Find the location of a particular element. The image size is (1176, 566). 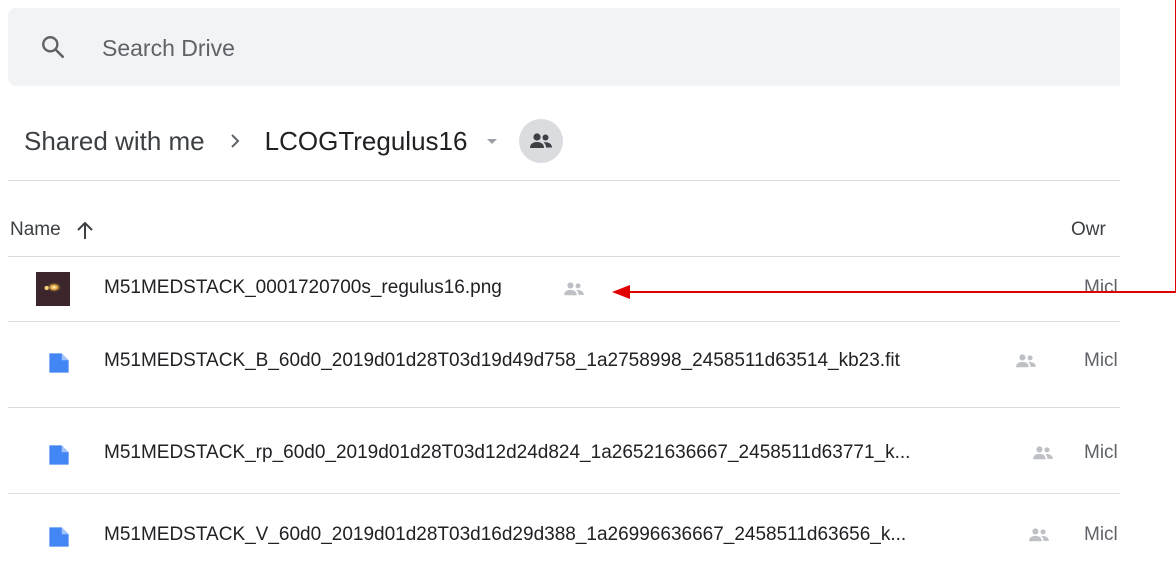

shared-folder-badge is located at coordinates (541, 141).